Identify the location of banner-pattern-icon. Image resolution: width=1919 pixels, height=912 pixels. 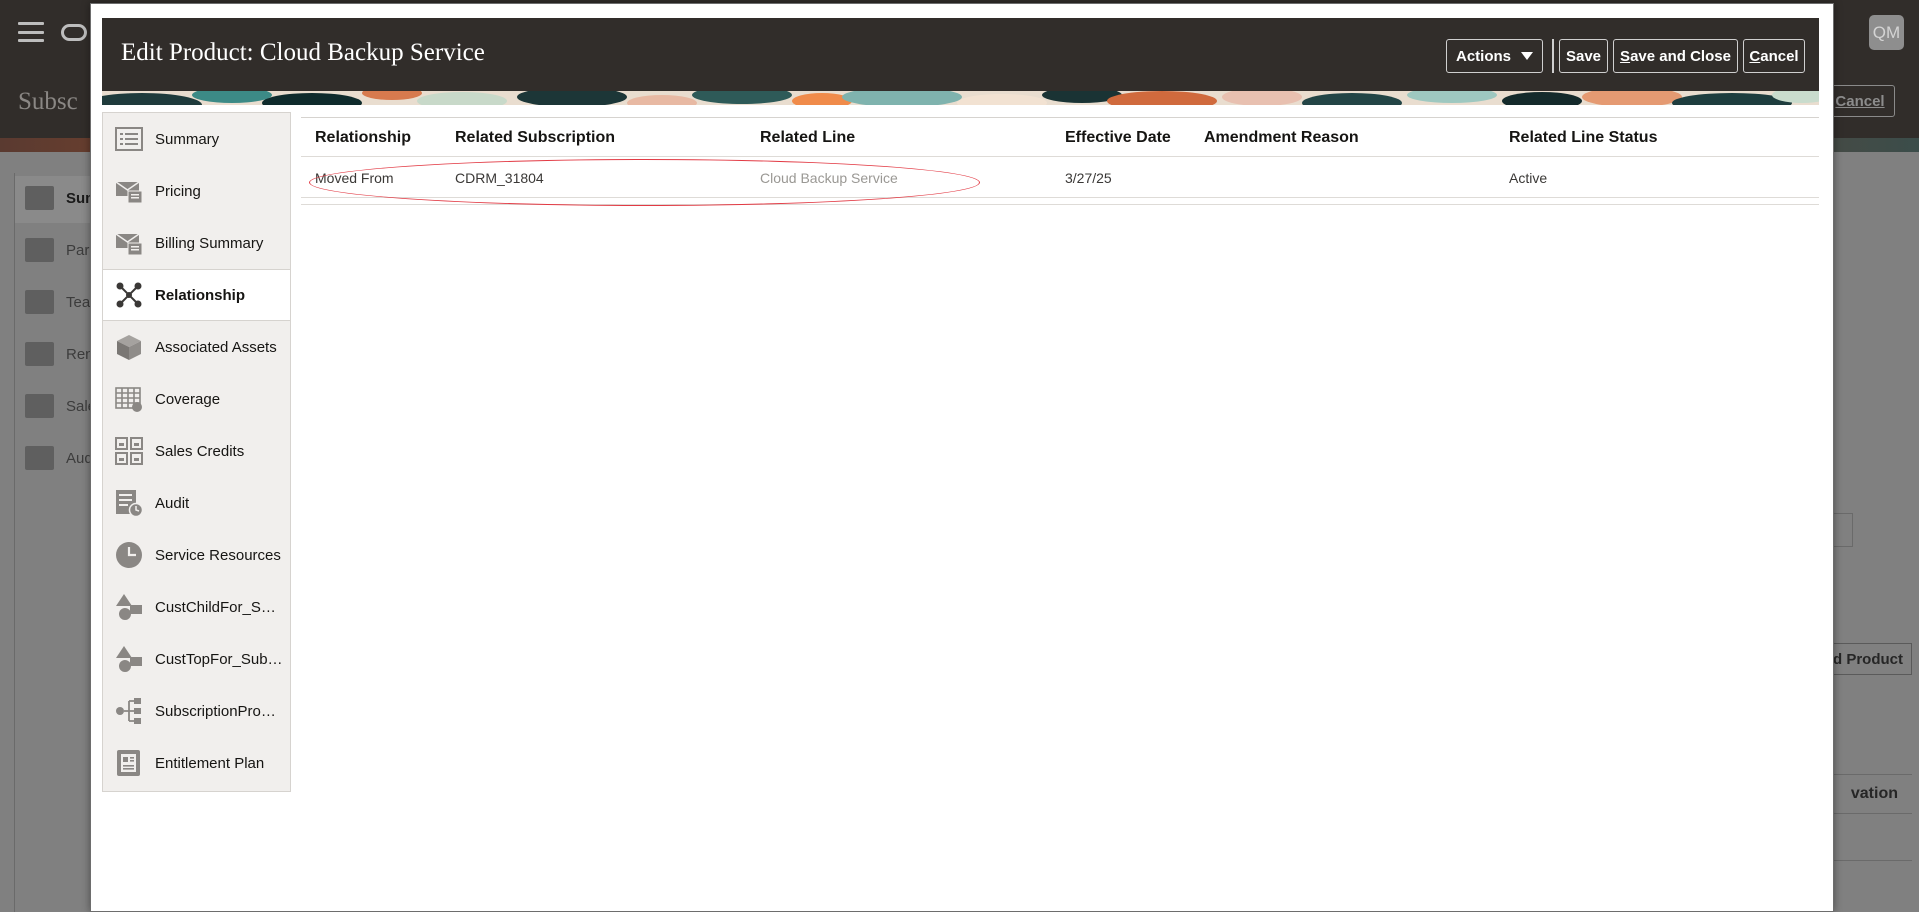
(960, 98).